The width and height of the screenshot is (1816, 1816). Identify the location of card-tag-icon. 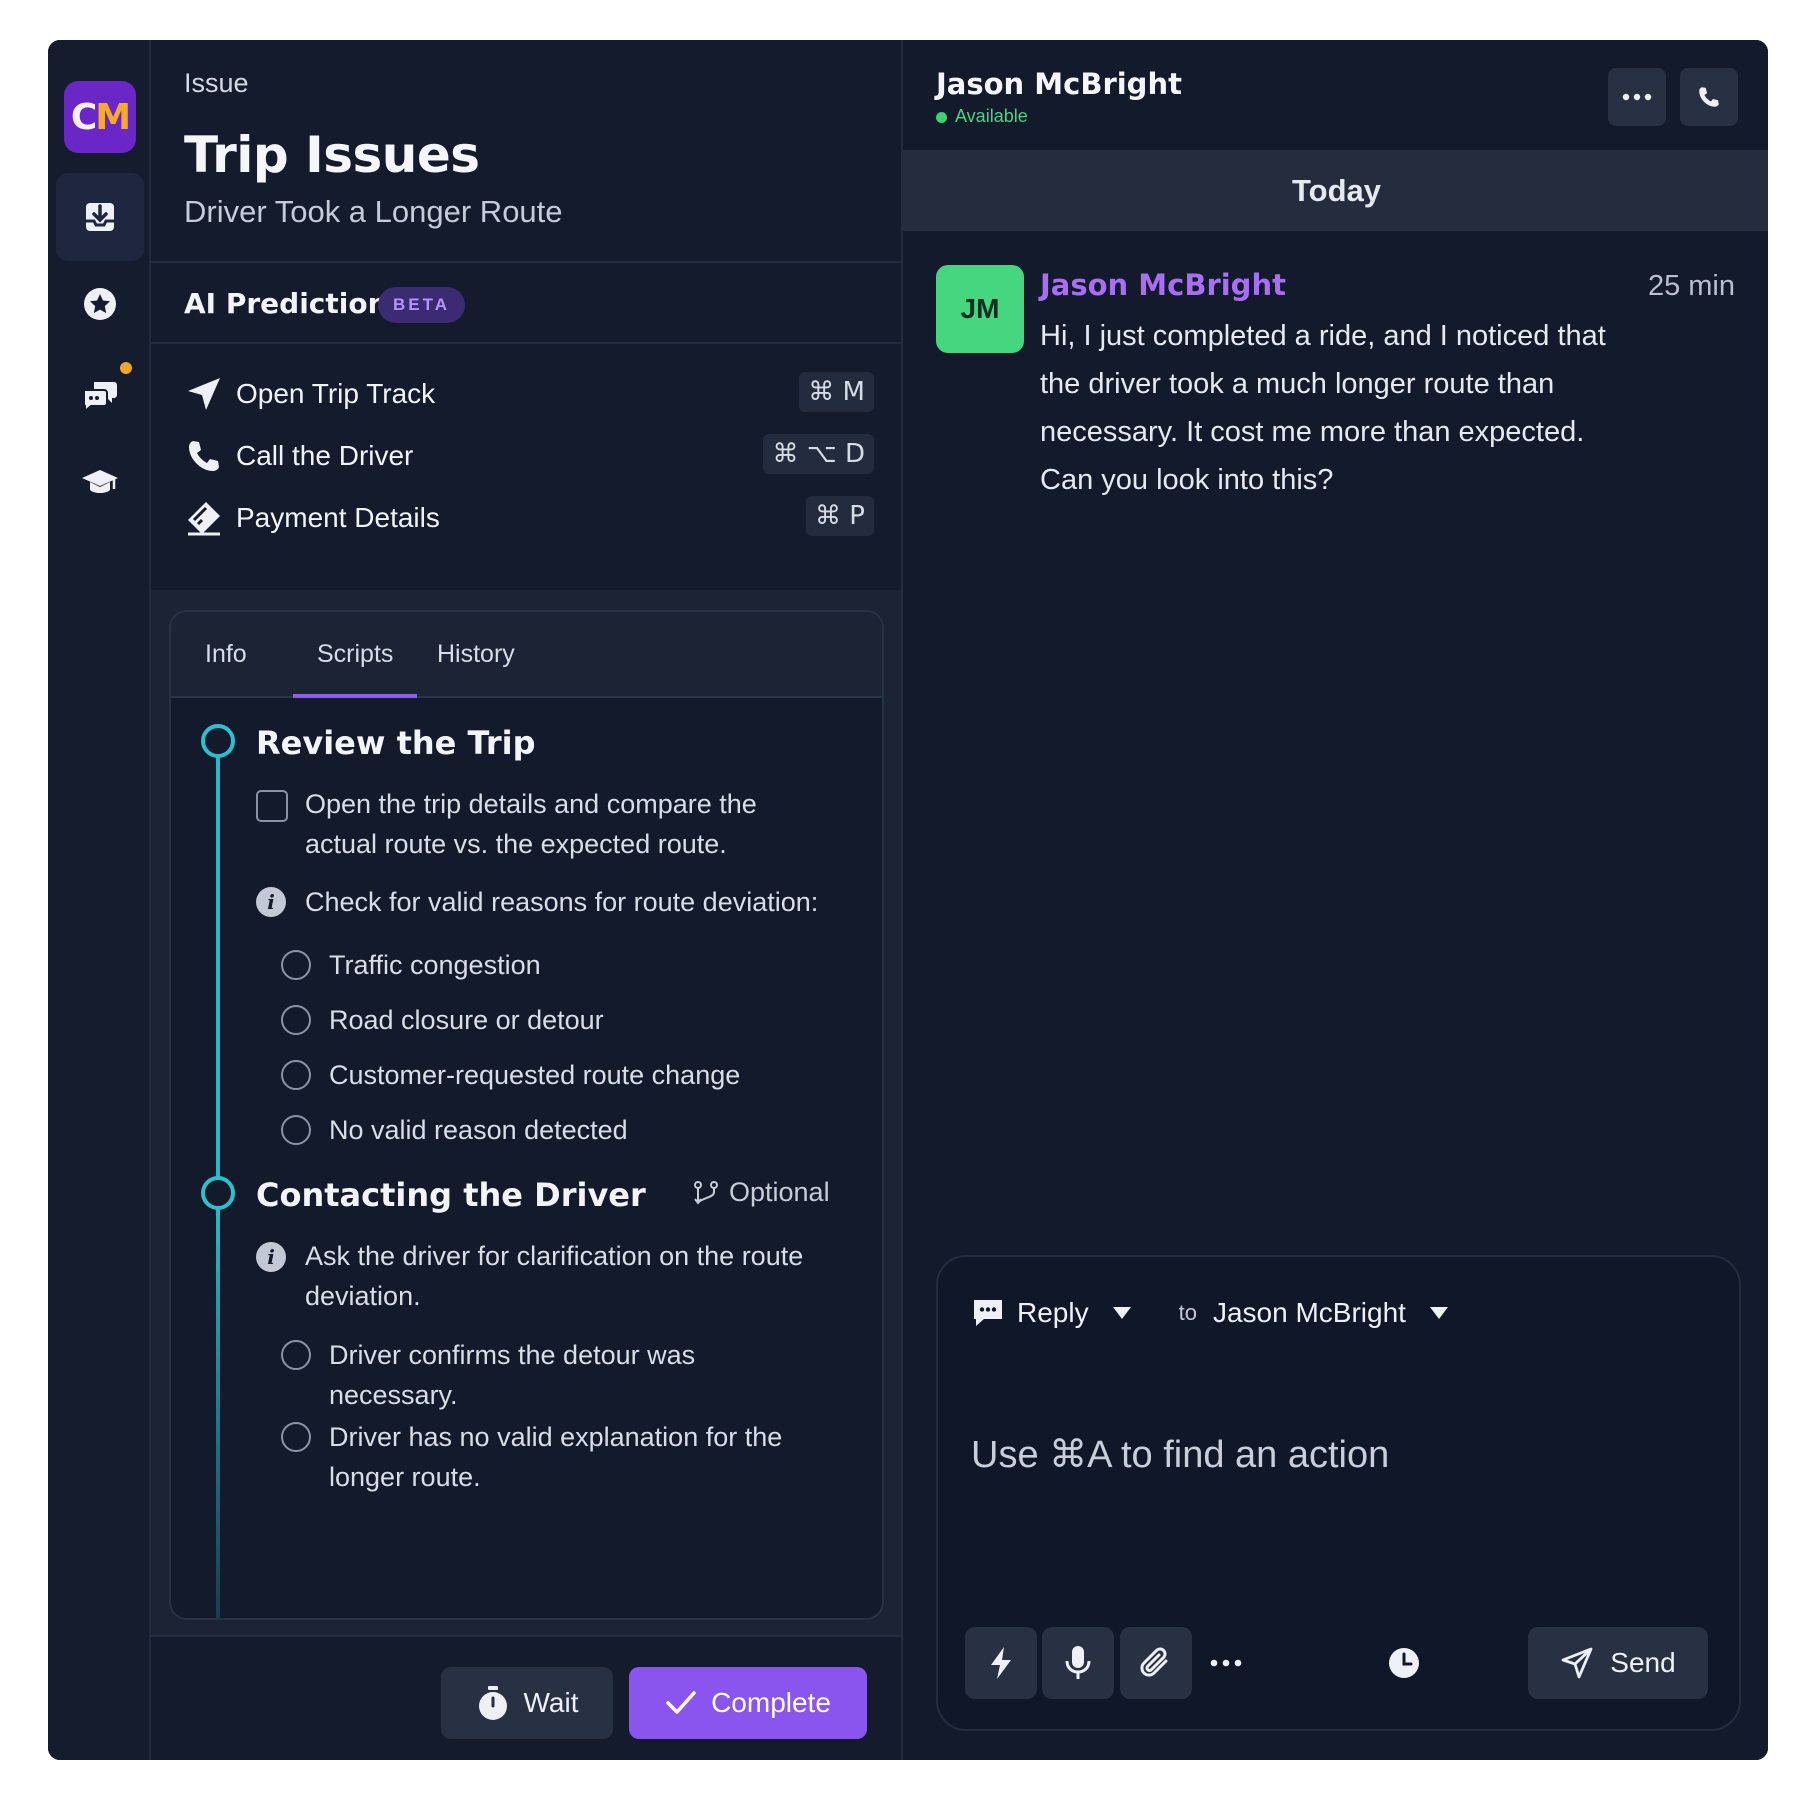
(204, 519).